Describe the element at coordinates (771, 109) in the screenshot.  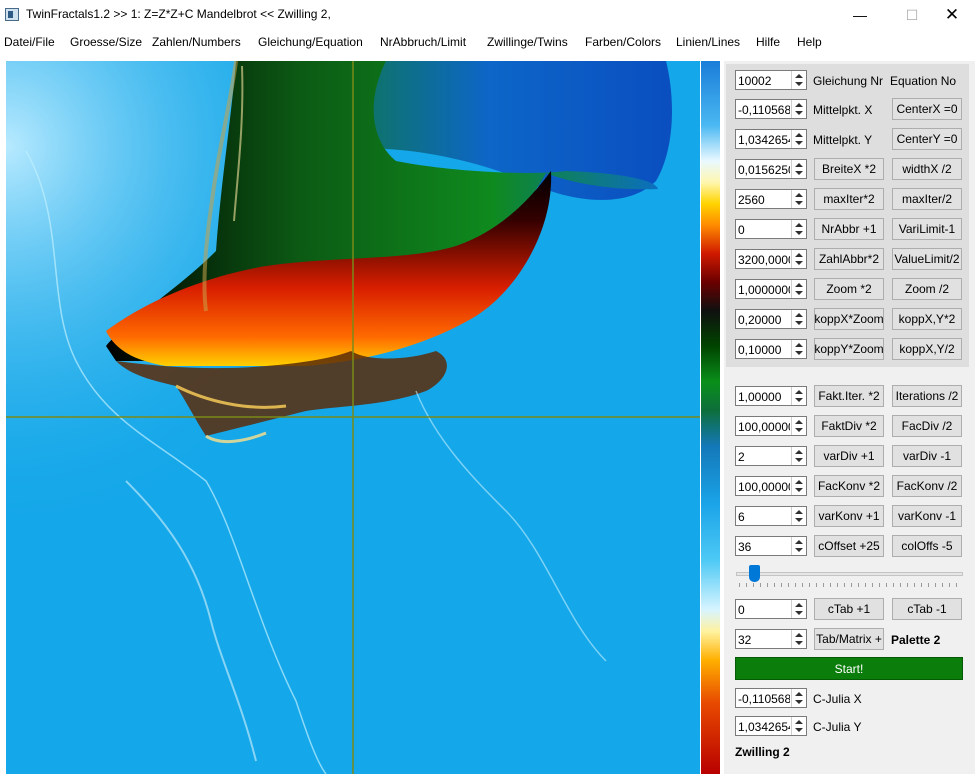
I see `center-x-spinner: -0,1105682` at that location.